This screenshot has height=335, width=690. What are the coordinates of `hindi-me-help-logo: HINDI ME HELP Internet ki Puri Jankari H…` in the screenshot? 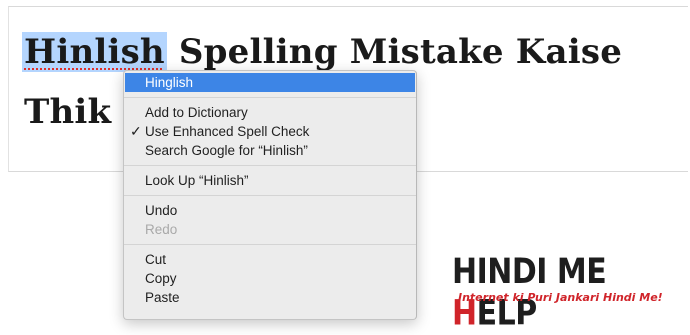 It's located at (570, 293).